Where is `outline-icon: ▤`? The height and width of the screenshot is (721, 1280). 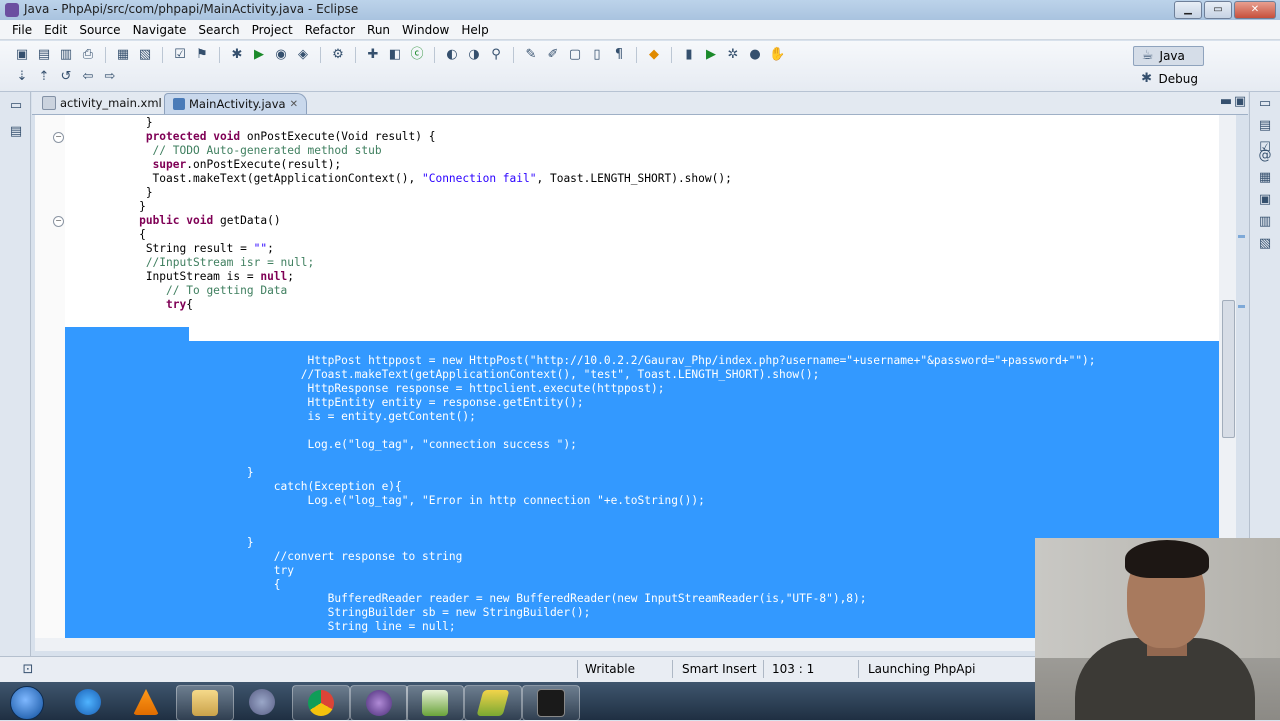 outline-icon: ▤ is located at coordinates (1265, 126).